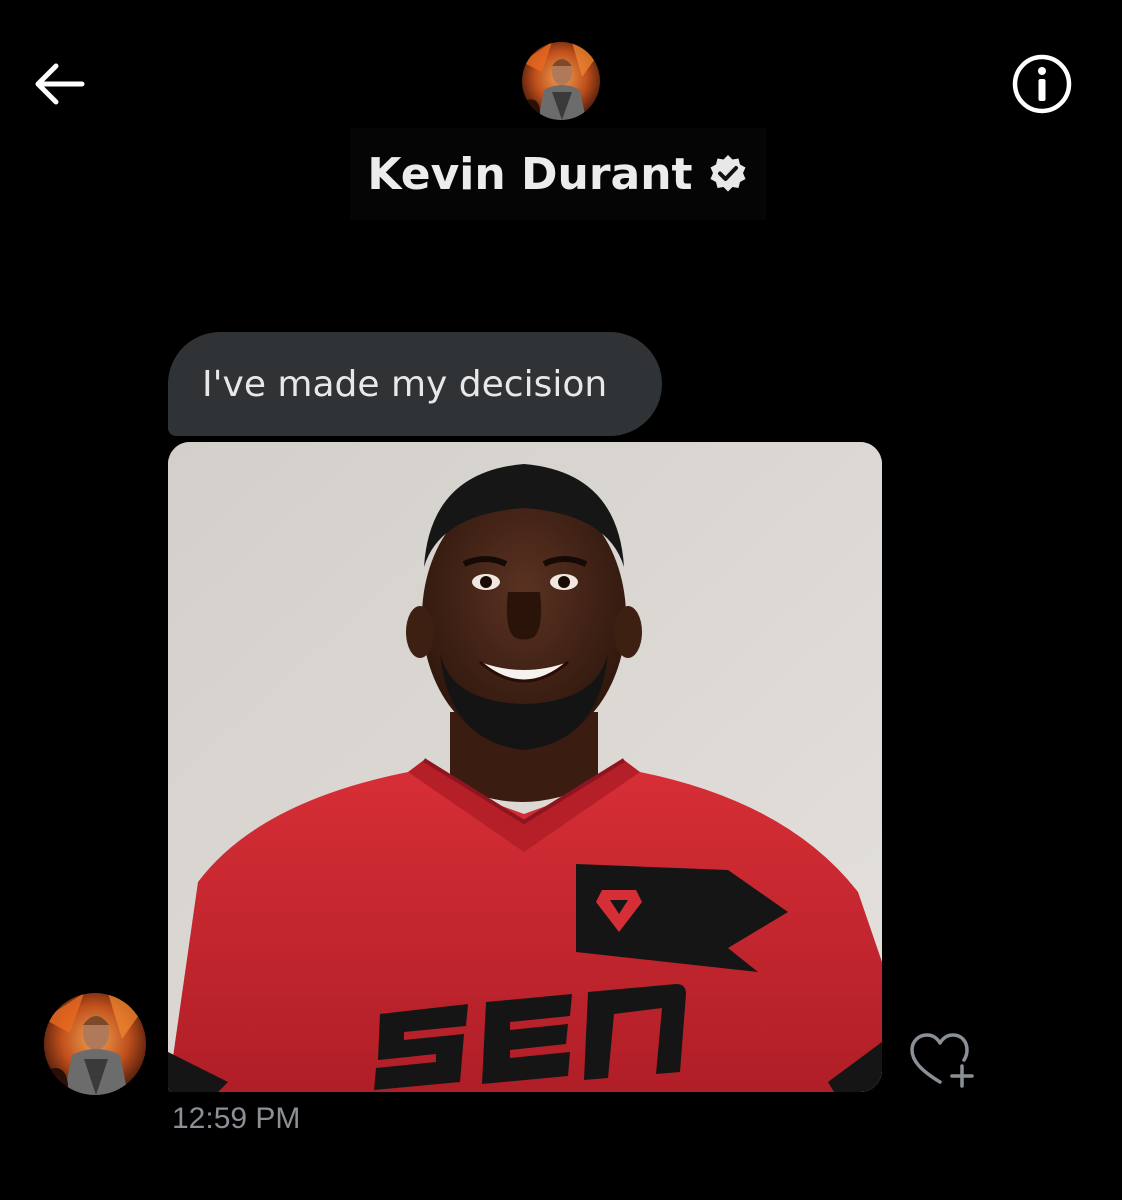  I want to click on heart-add-icon, so click(942, 1060).